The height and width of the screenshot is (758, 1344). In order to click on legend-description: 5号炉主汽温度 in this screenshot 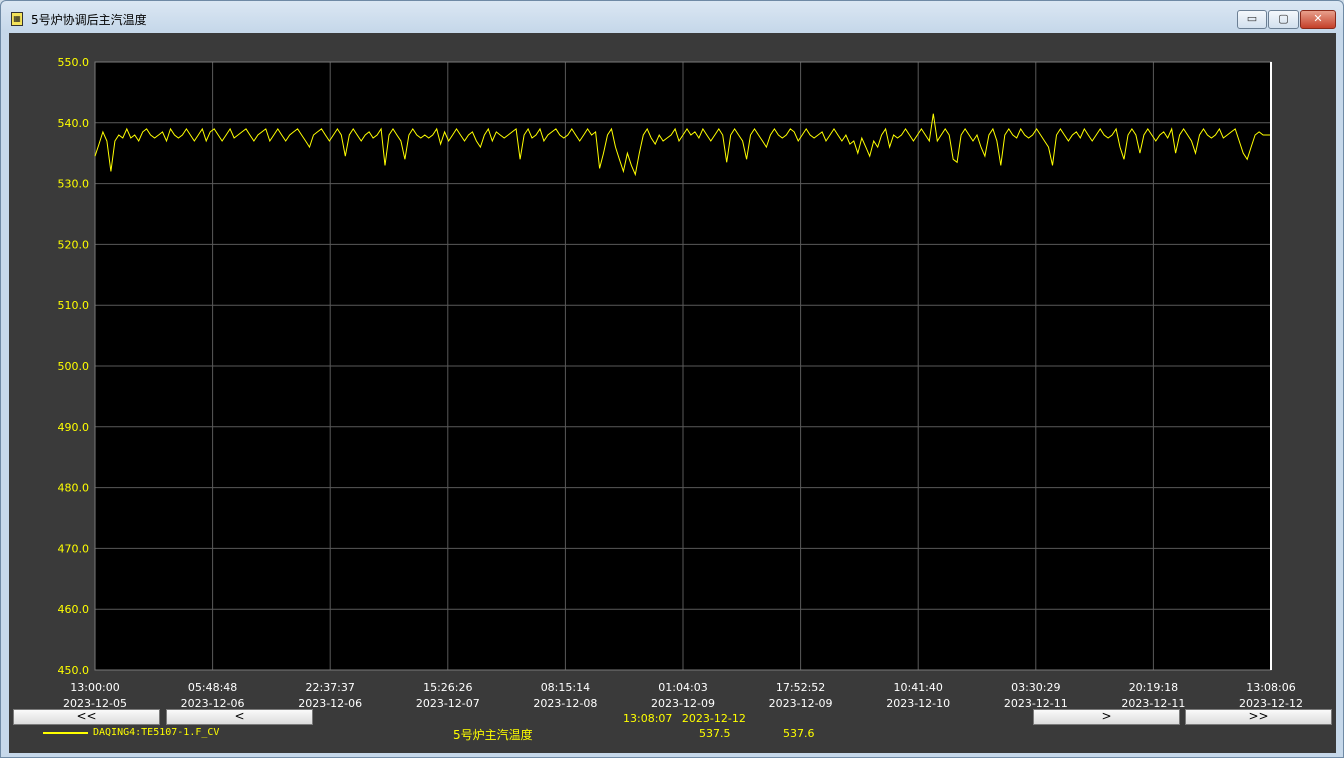, I will do `click(493, 735)`.